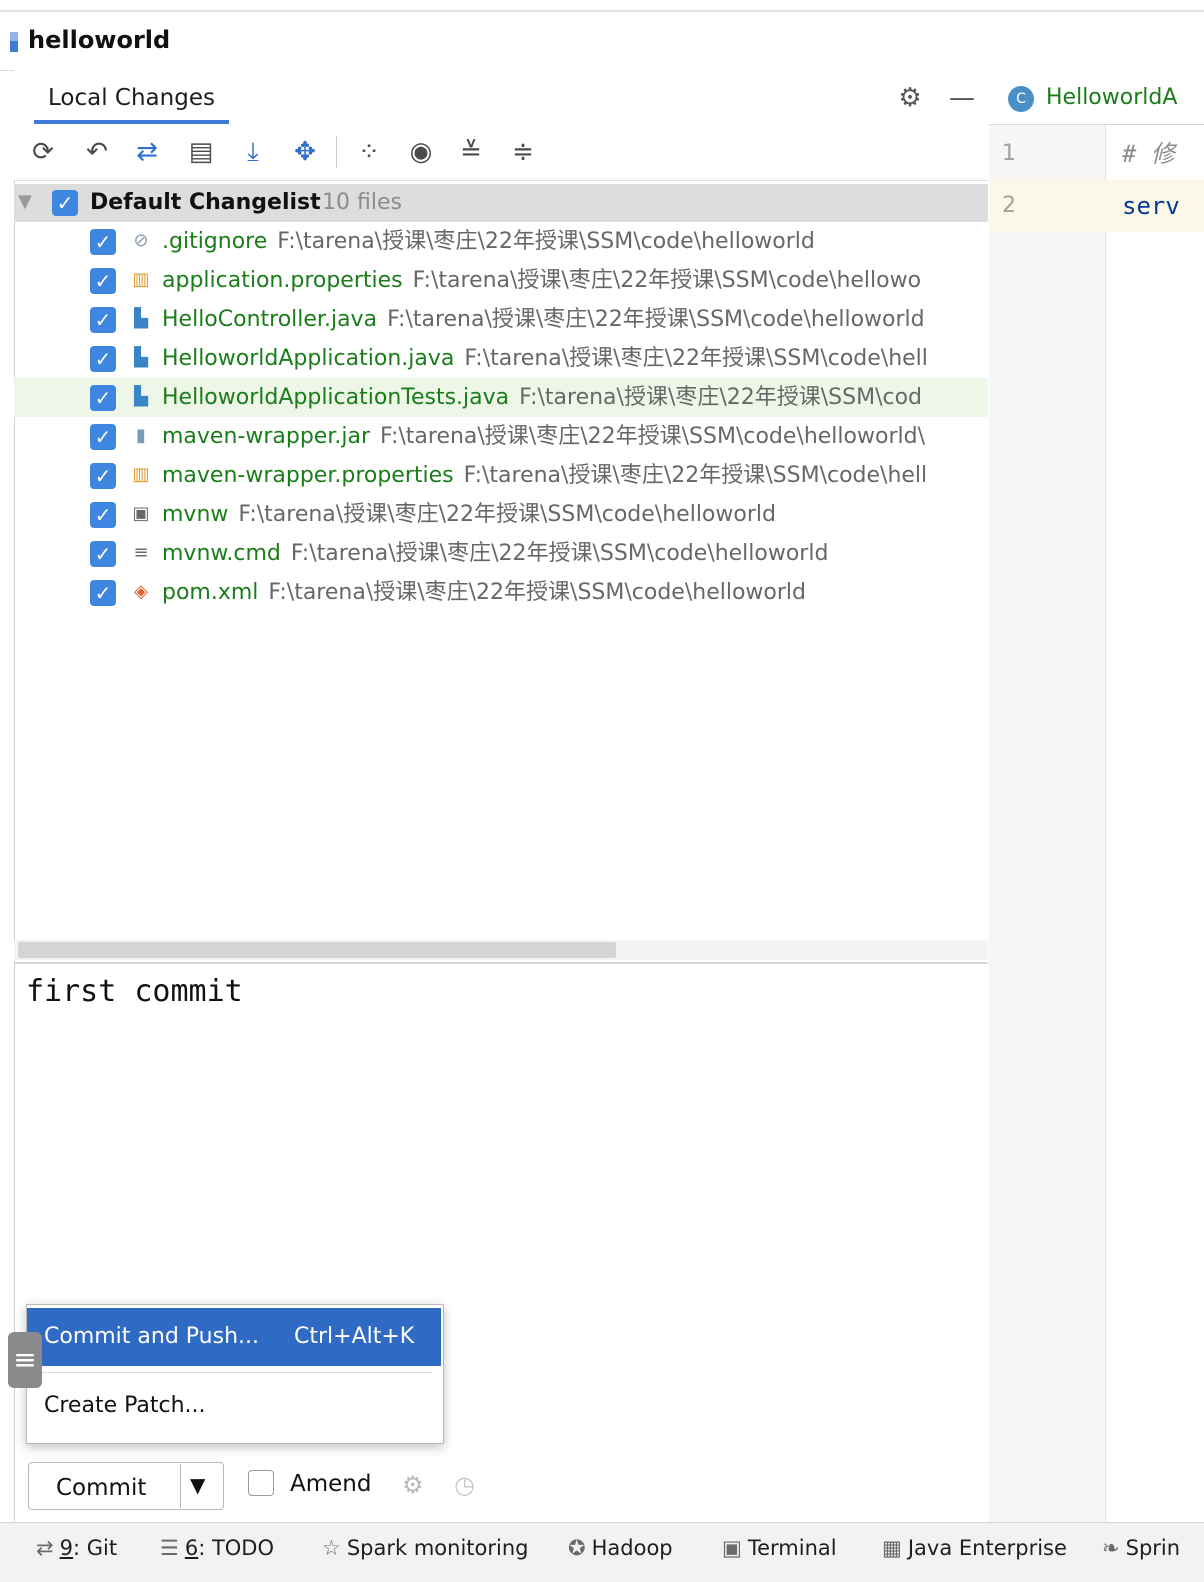 This screenshot has height=1582, width=1204. I want to click on git-shortcut-number: 9, so click(66, 1548).